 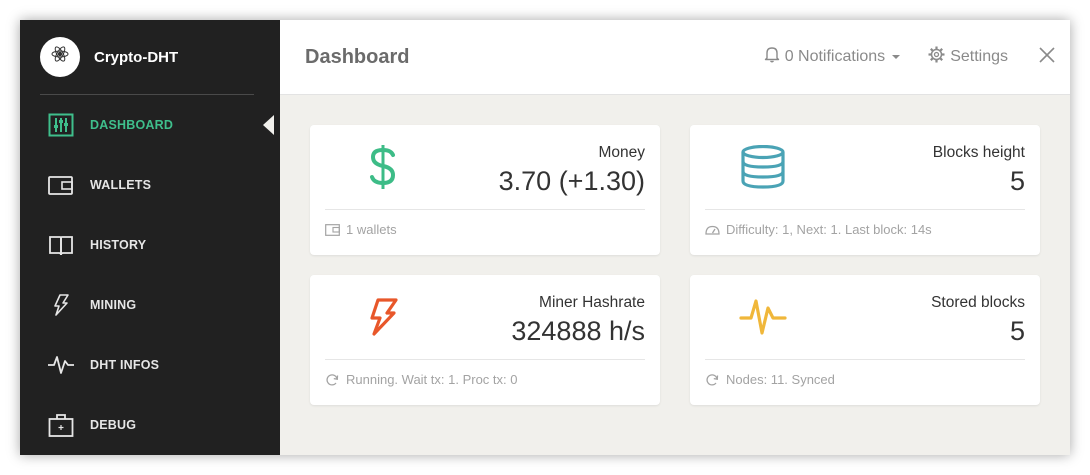 What do you see at coordinates (113, 305) in the screenshot?
I see `sidebar-item-label: MINING` at bounding box center [113, 305].